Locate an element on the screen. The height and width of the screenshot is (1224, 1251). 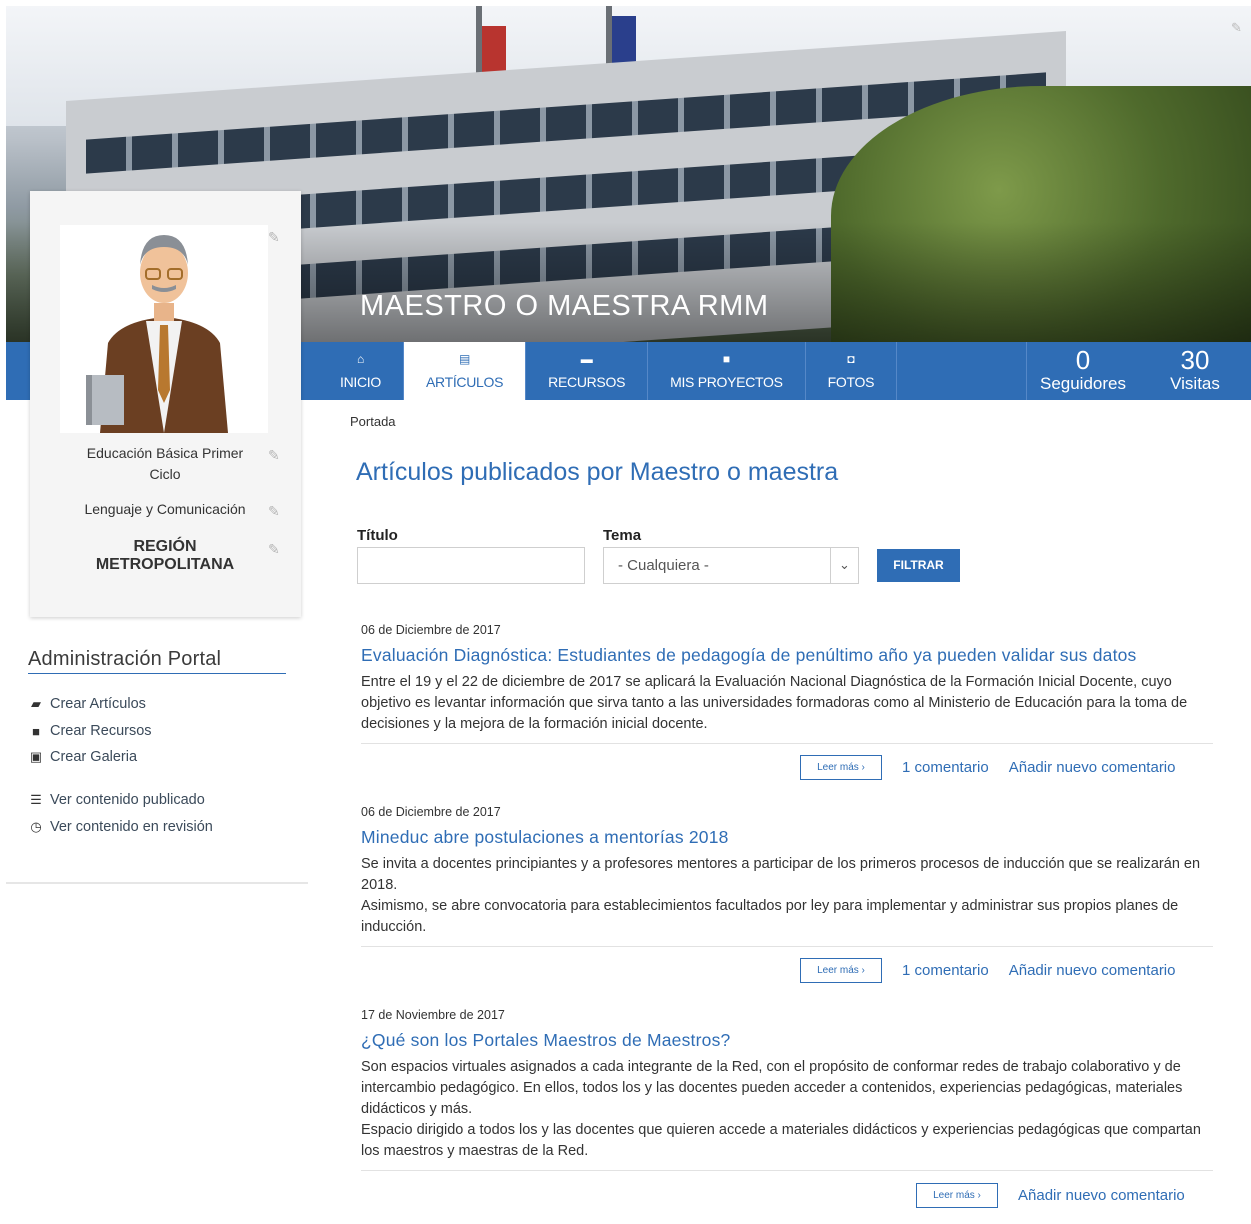
portal-stats: 0 Seguidores 30 Visitas is located at coordinates (1138, 371).